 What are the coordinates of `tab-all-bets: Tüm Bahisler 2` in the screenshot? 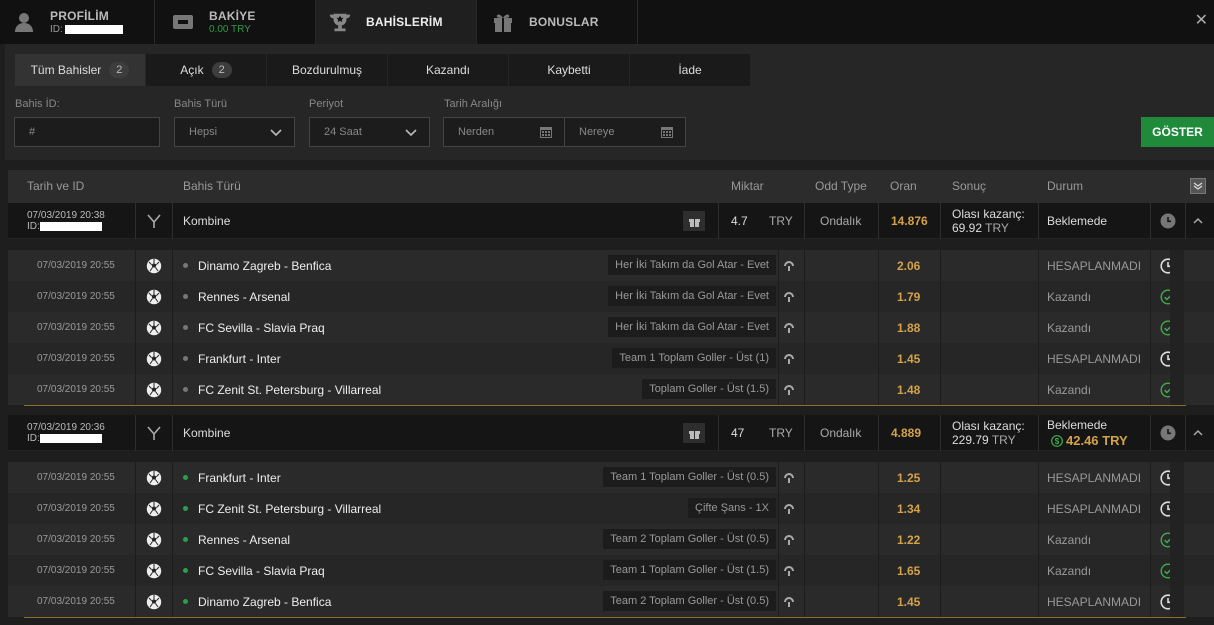 It's located at (80, 70).